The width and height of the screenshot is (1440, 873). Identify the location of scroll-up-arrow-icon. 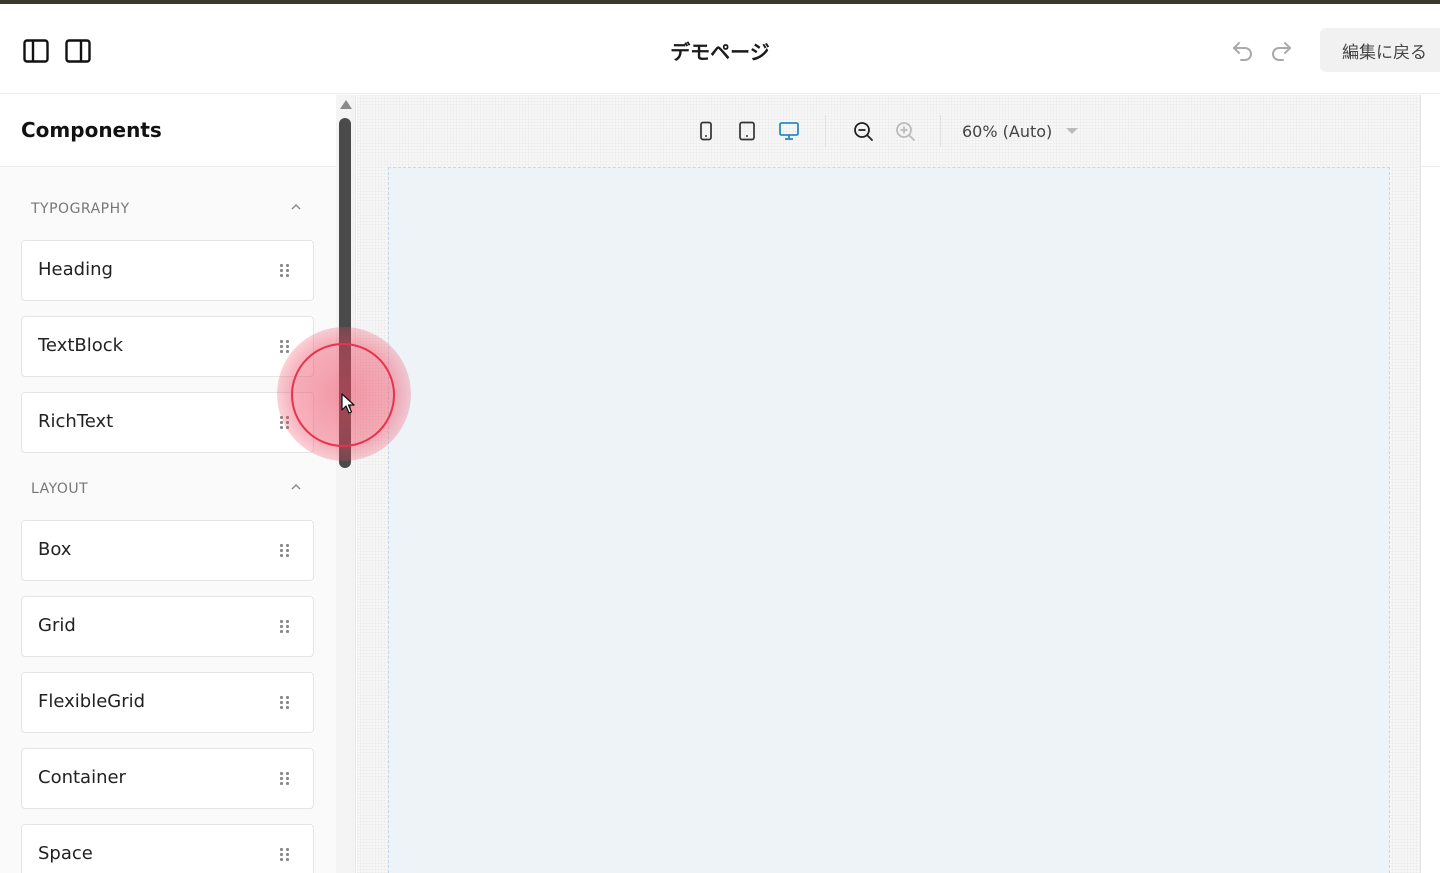
(346, 104).